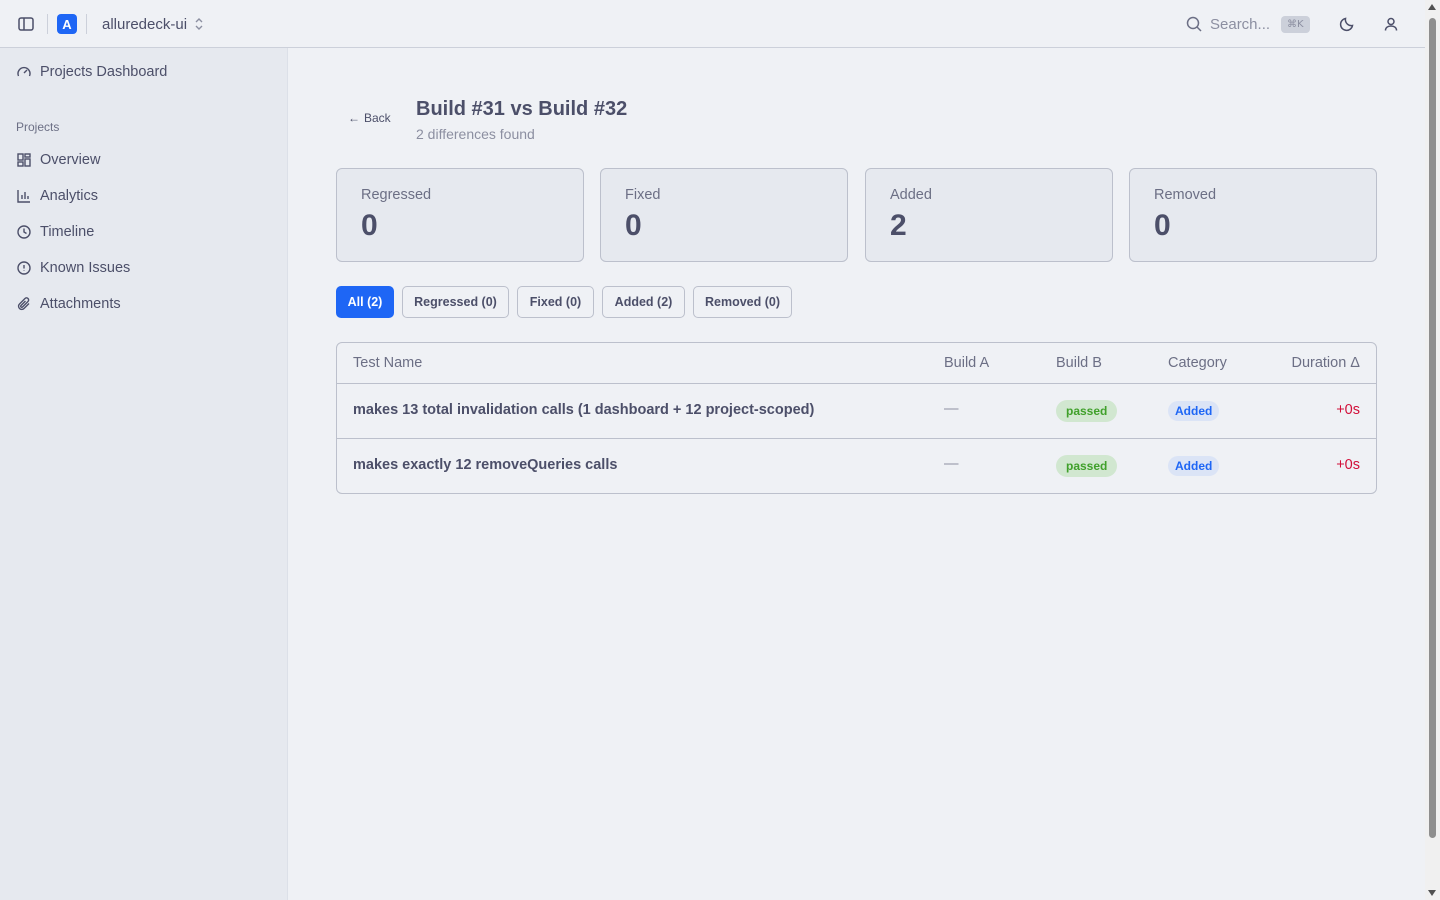  I want to click on moon-icon, so click(1346, 24).